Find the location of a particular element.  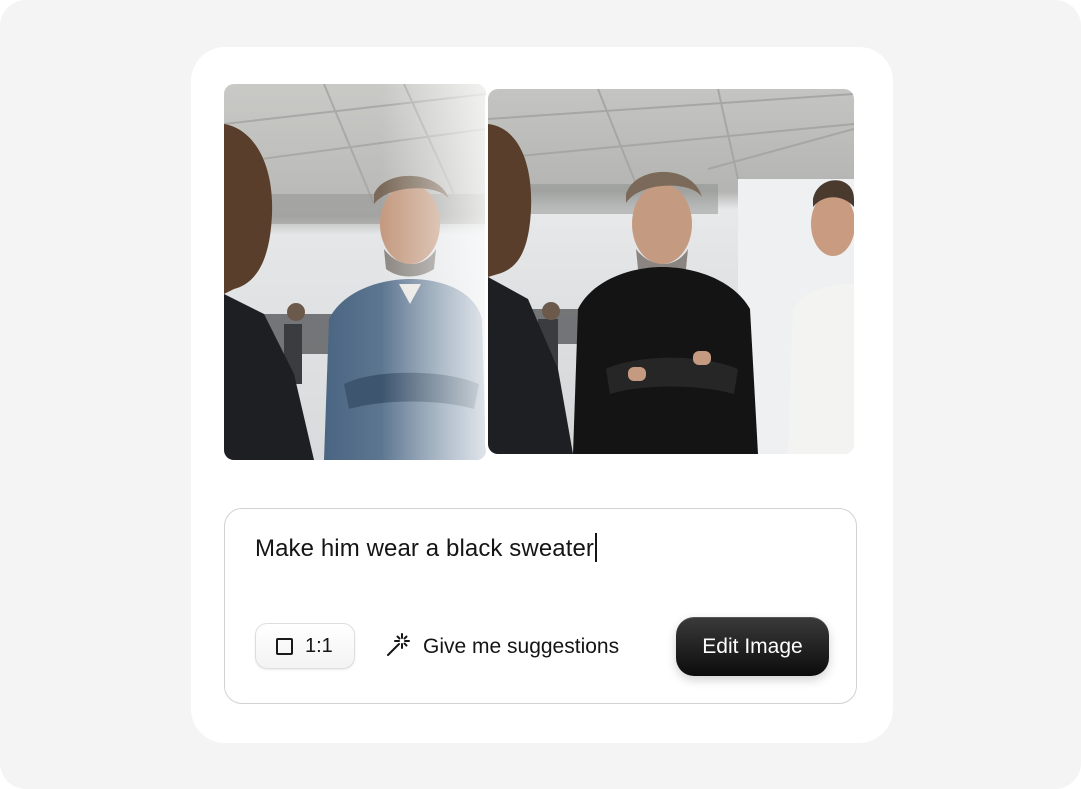

prompt-input: Make him wear a black sweater is located at coordinates (426, 548).